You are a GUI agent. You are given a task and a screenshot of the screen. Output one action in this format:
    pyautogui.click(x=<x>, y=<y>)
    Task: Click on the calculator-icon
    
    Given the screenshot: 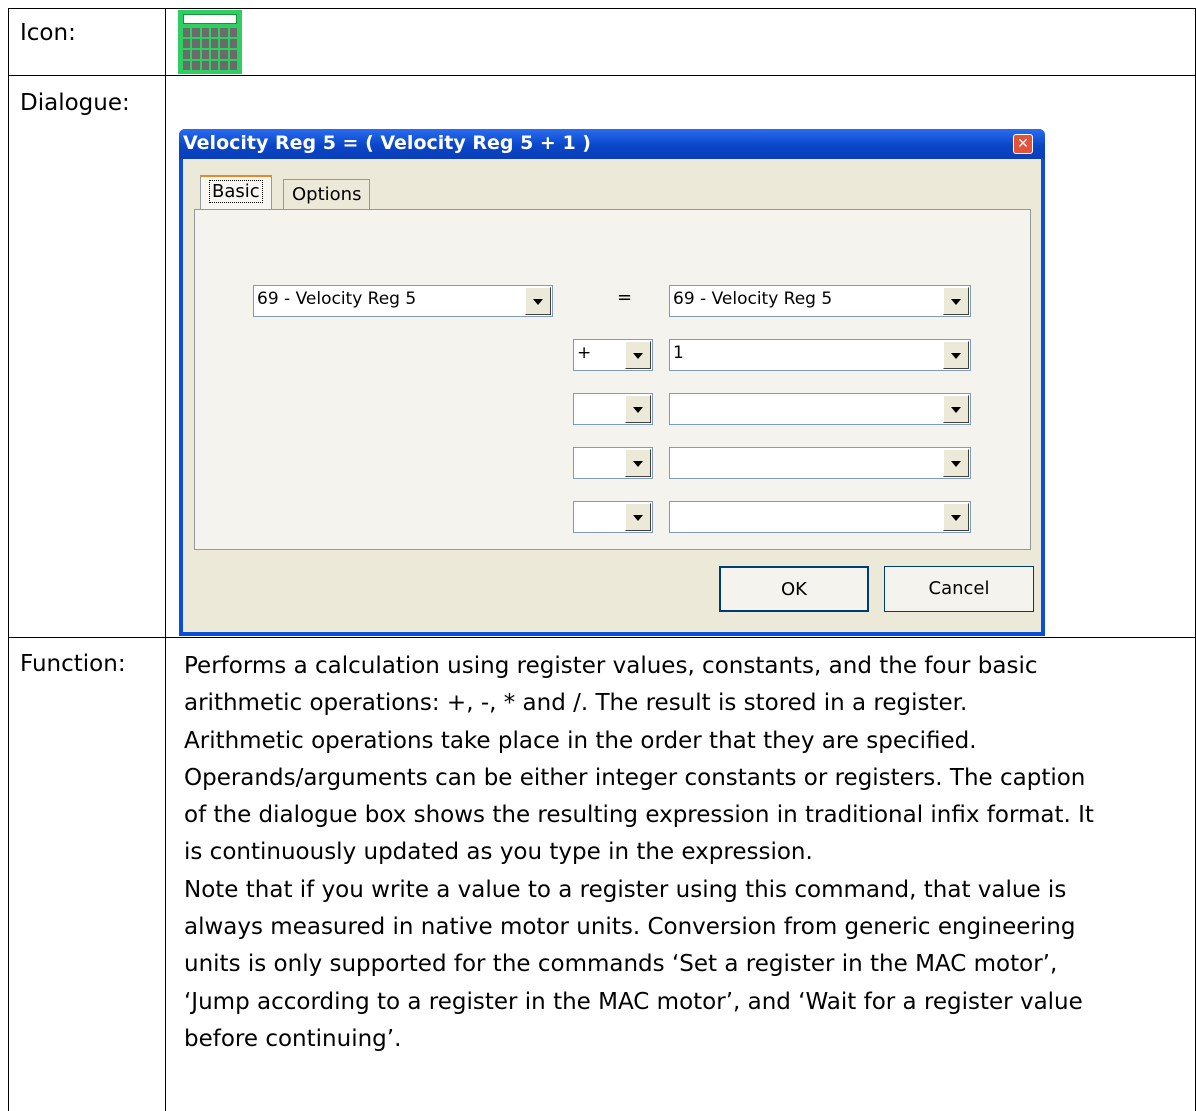 What is the action you would take?
    pyautogui.click(x=210, y=42)
    